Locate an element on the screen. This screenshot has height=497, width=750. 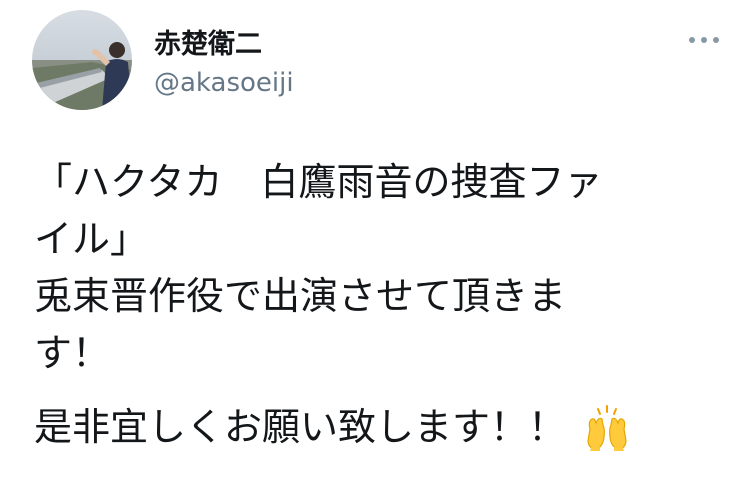
user-handle: @akasoeiji is located at coordinates (224, 83).